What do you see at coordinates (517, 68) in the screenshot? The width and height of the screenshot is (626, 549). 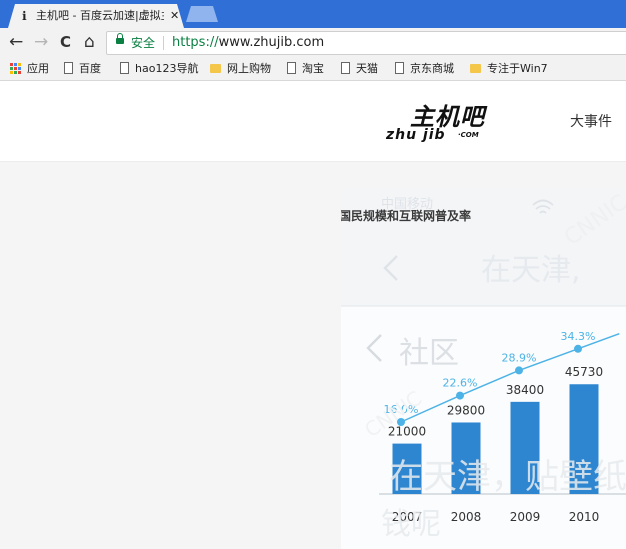 I see `bookmark-label: 专注于Win7` at bounding box center [517, 68].